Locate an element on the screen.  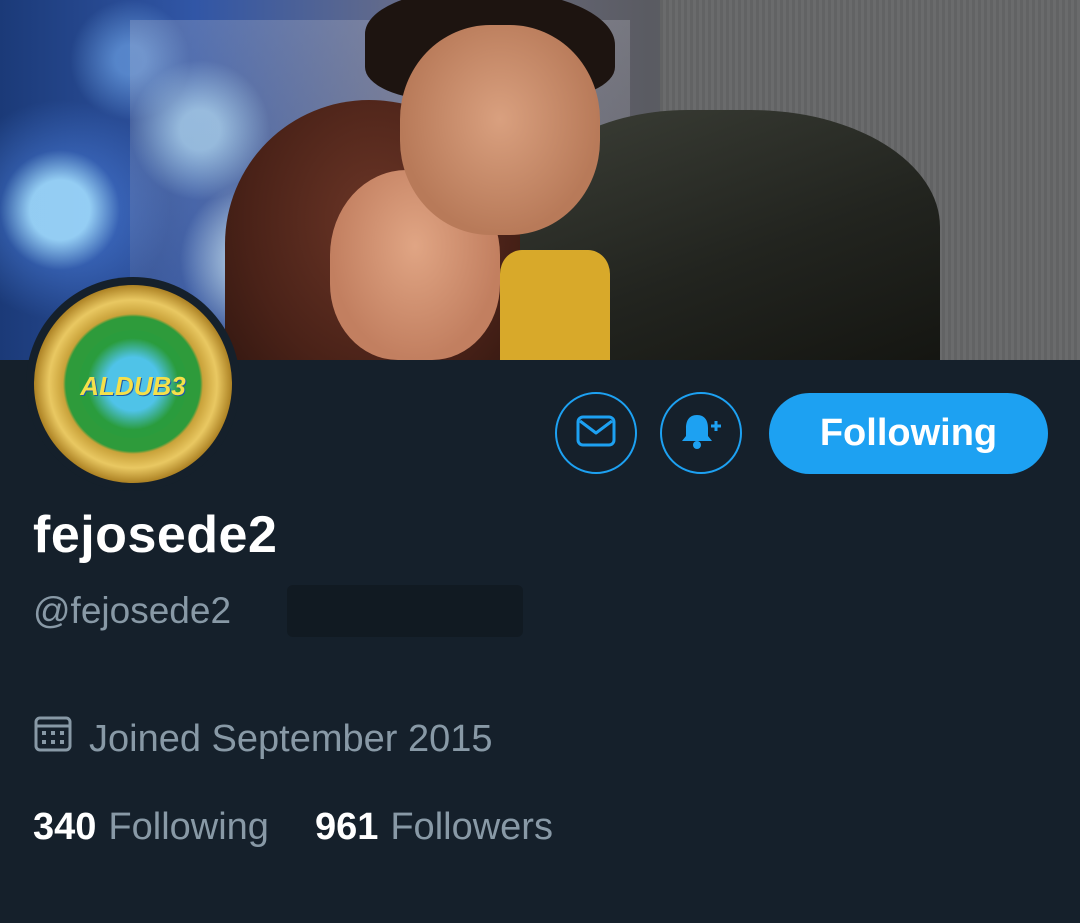
following-button: Following is located at coordinates (908, 433).